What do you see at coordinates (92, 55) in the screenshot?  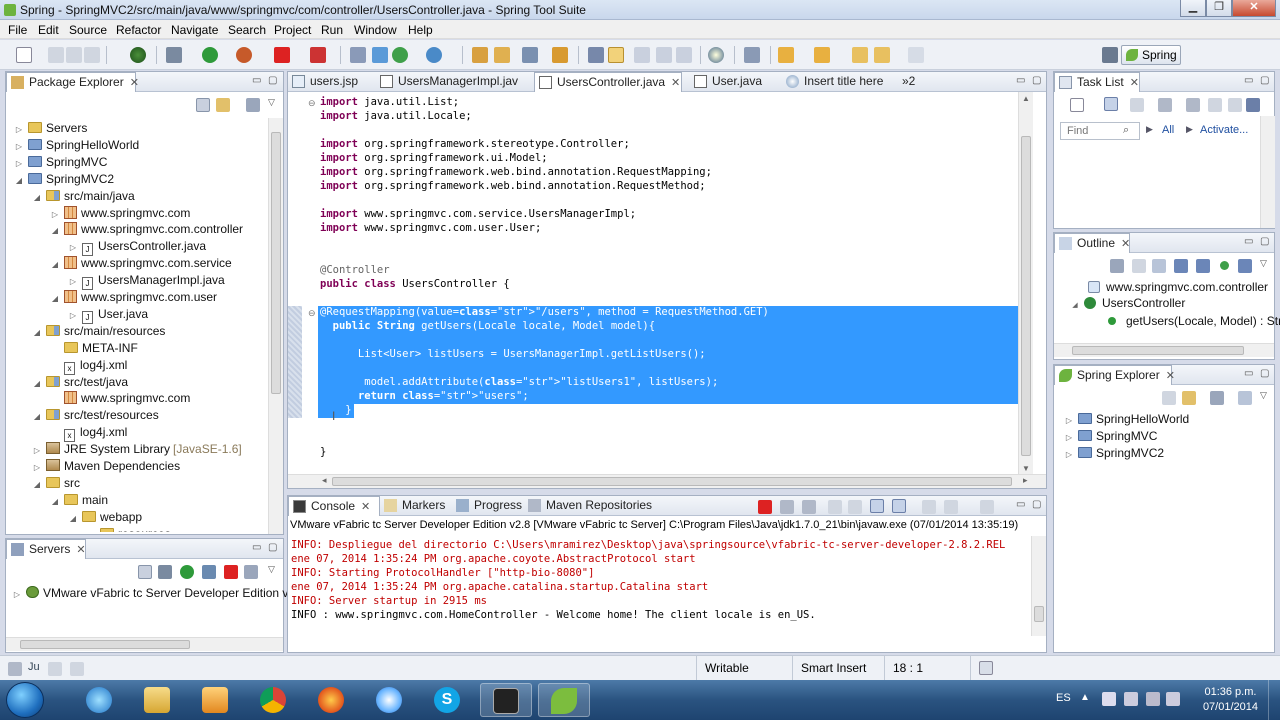 I see `print-icon` at bounding box center [92, 55].